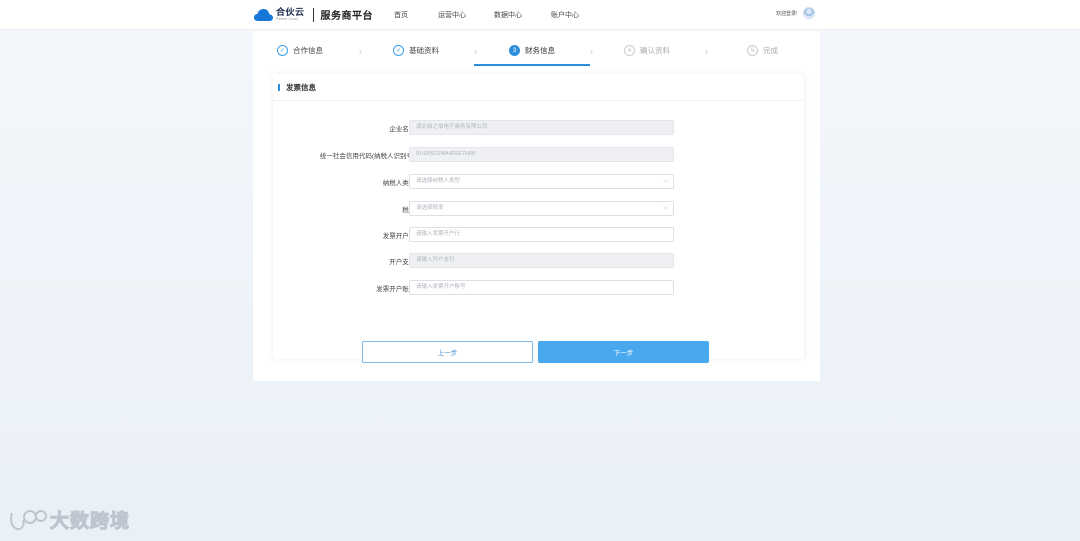  What do you see at coordinates (368, 156) in the screenshot?
I see `tax-id-label: 统一社会信用代码(纳税人识别号):` at bounding box center [368, 156].